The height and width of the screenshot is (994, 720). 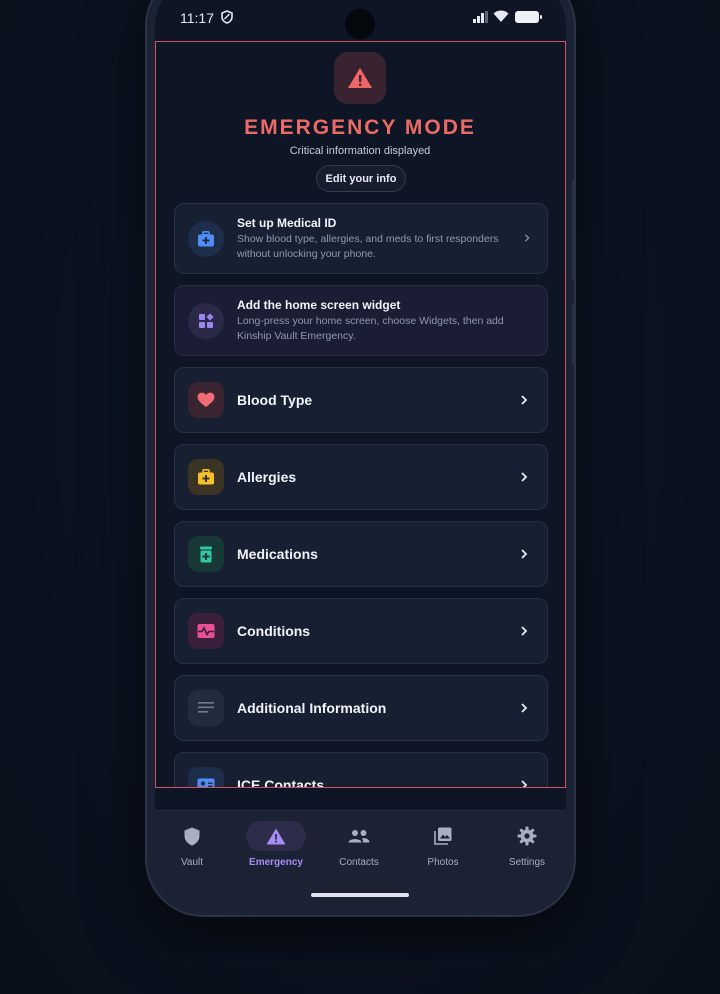 I want to click on nav-label: Vault, so click(x=192, y=862).